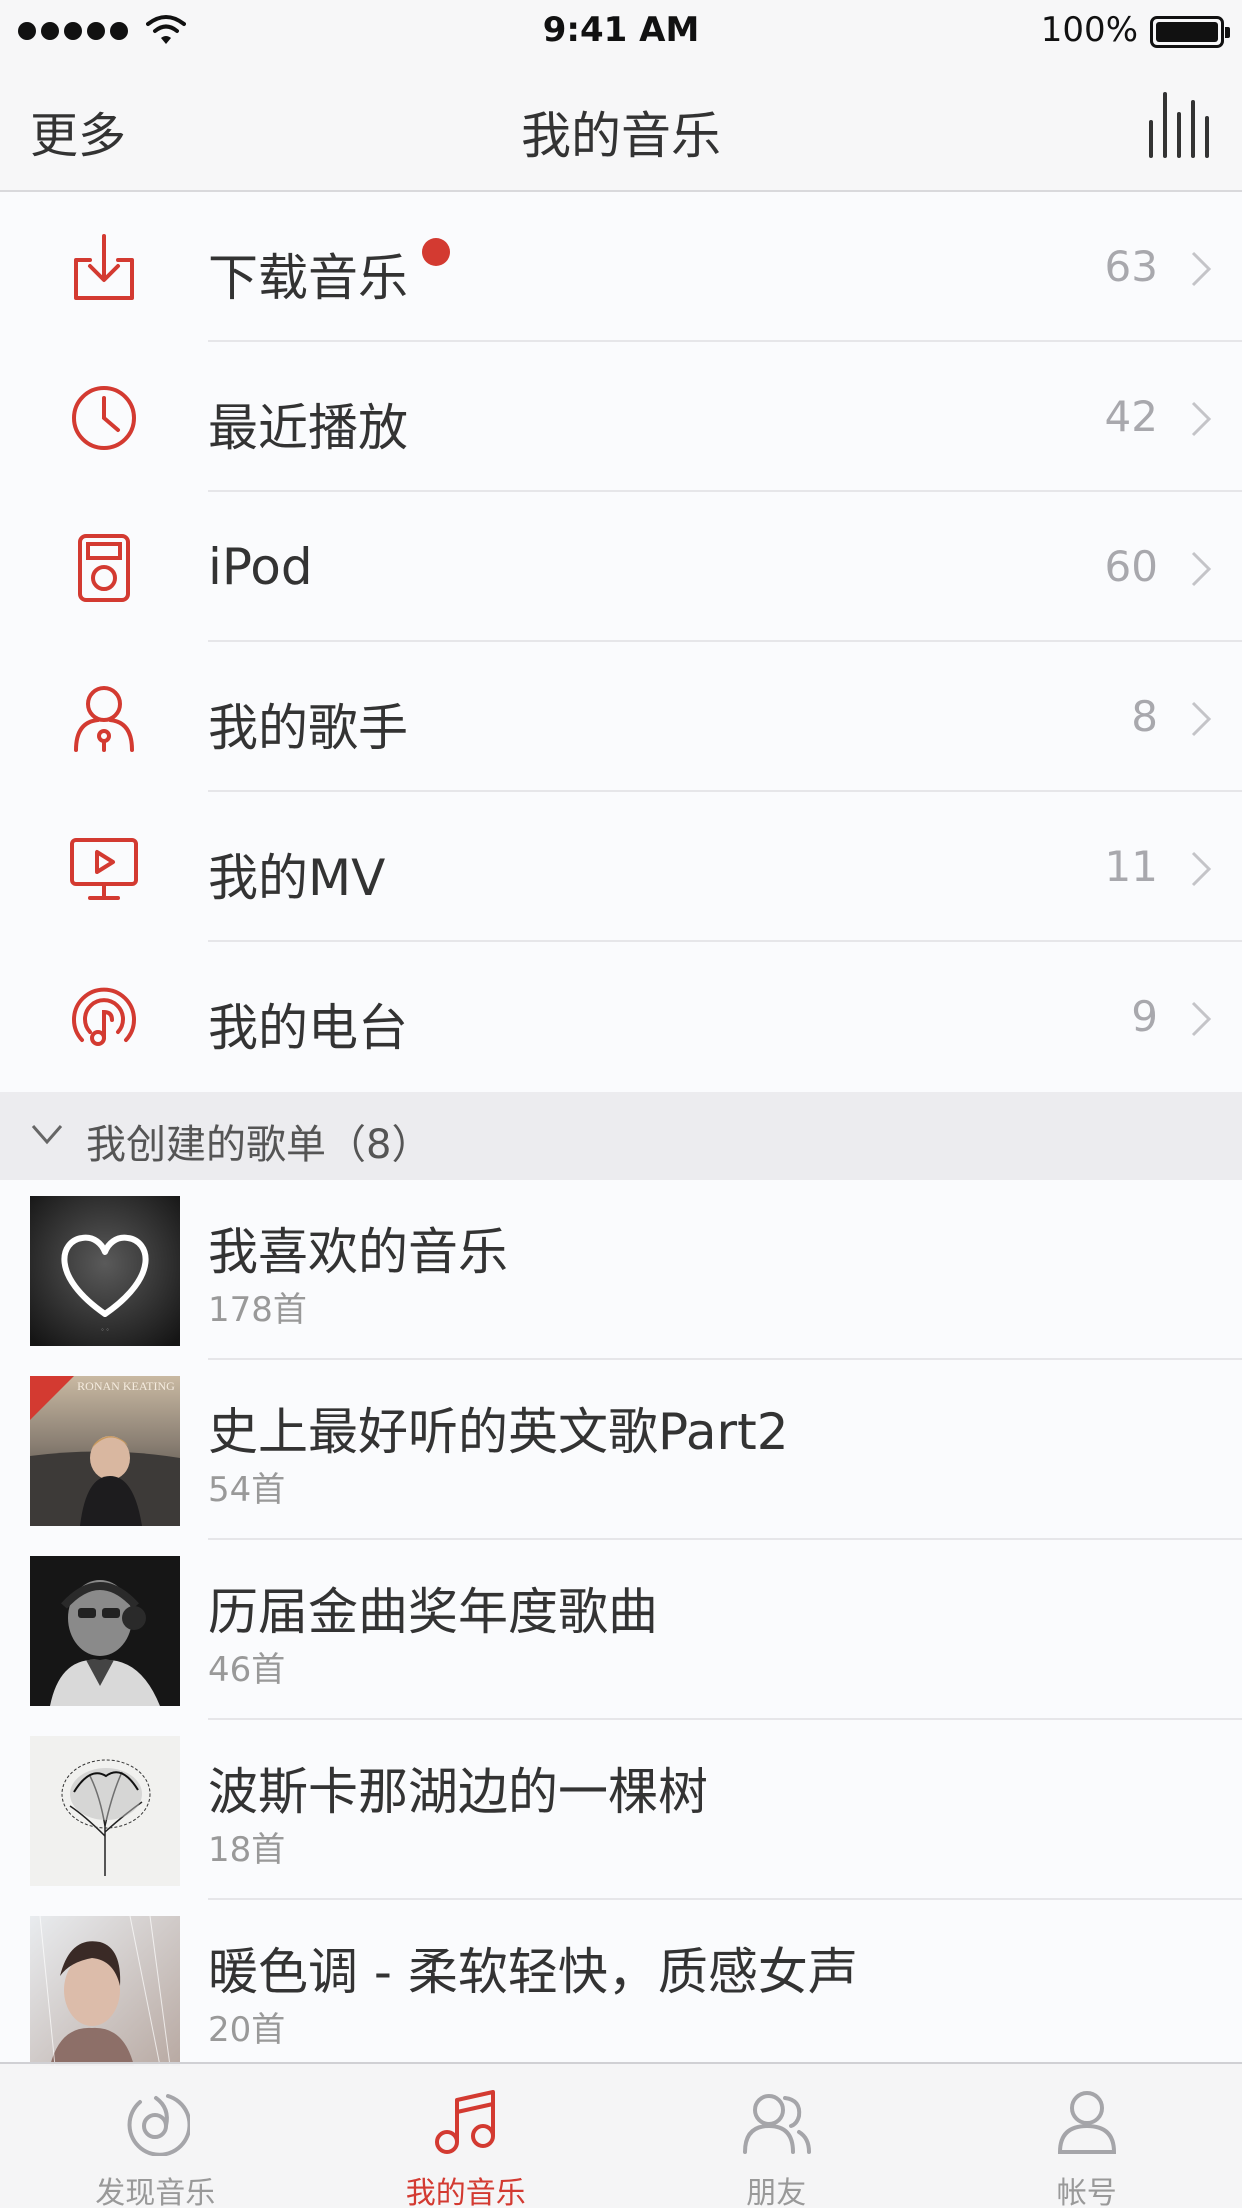 Image resolution: width=1242 pixels, height=2208 pixels. I want to click on download-icon, so click(104, 267).